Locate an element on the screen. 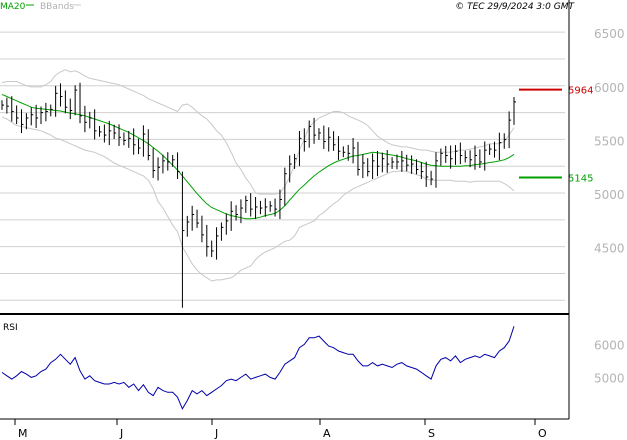  price-tick-label: 5500 is located at coordinates (609, 141).